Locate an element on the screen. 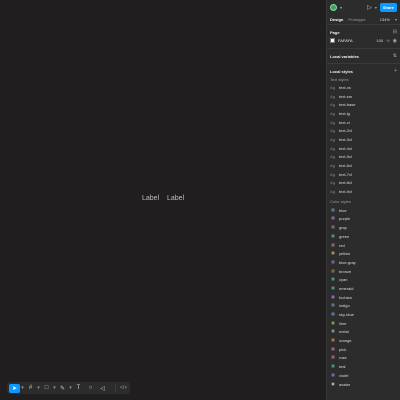 The width and height of the screenshot is (400, 400). color-style-item: bronze is located at coordinates (363, 271).